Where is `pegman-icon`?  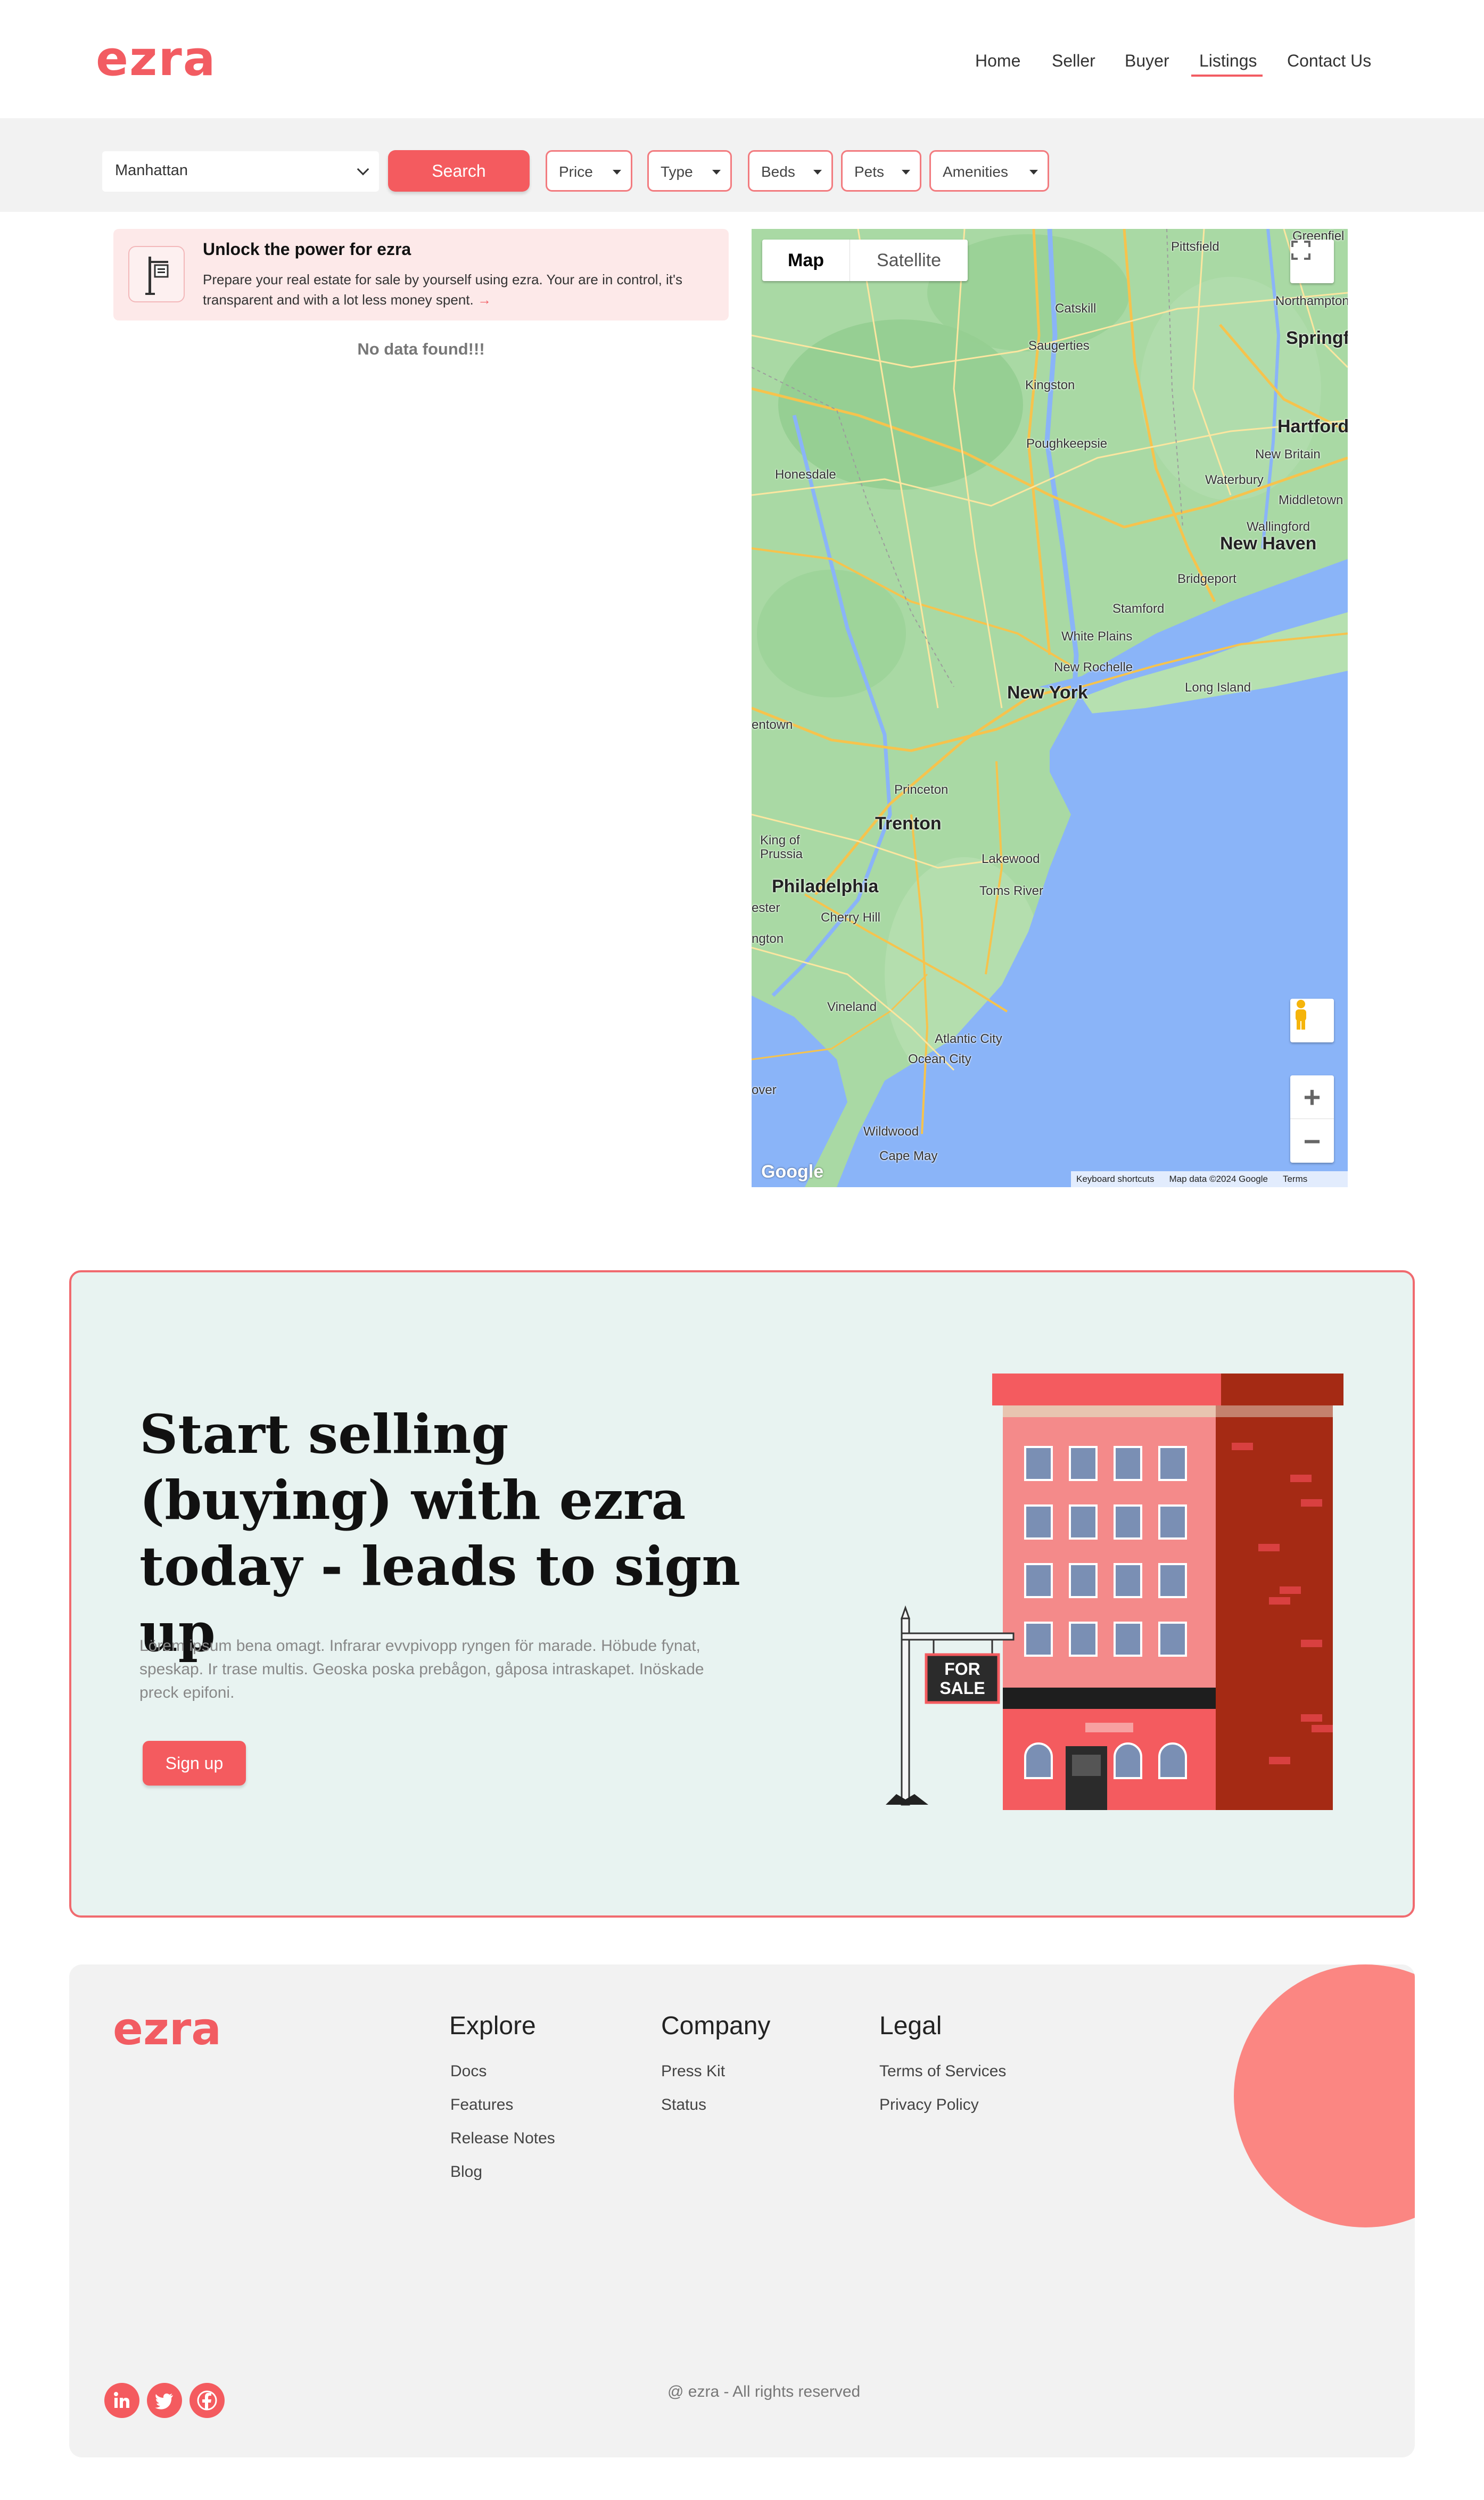
pegman-icon is located at coordinates (1301, 1015).